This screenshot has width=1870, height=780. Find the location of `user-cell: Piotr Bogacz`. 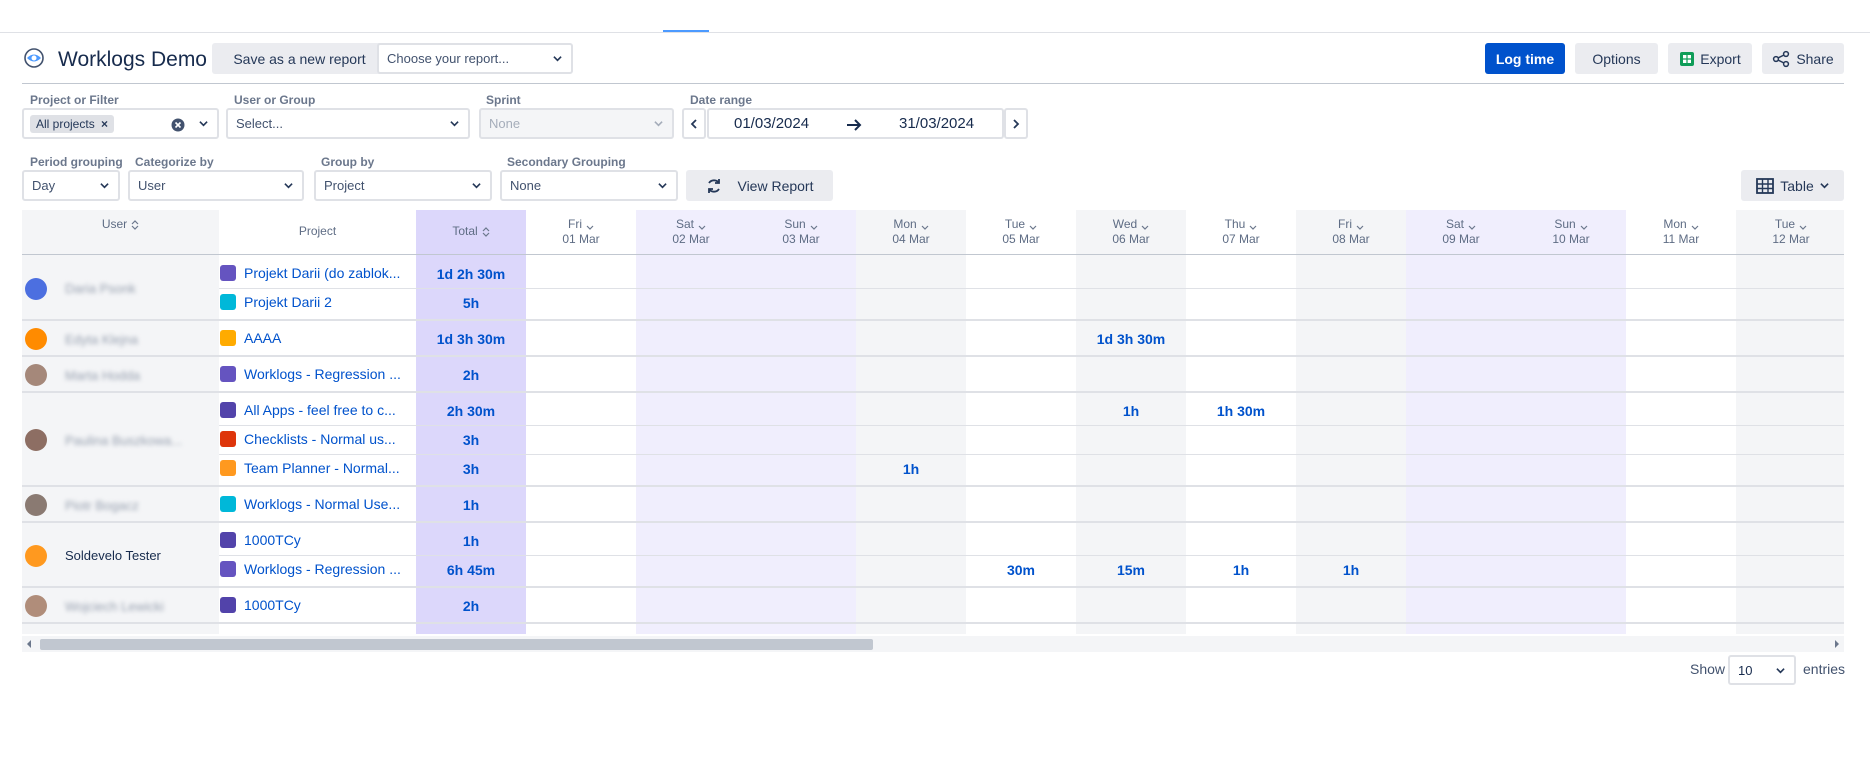

user-cell: Piotr Bogacz is located at coordinates (80, 505).